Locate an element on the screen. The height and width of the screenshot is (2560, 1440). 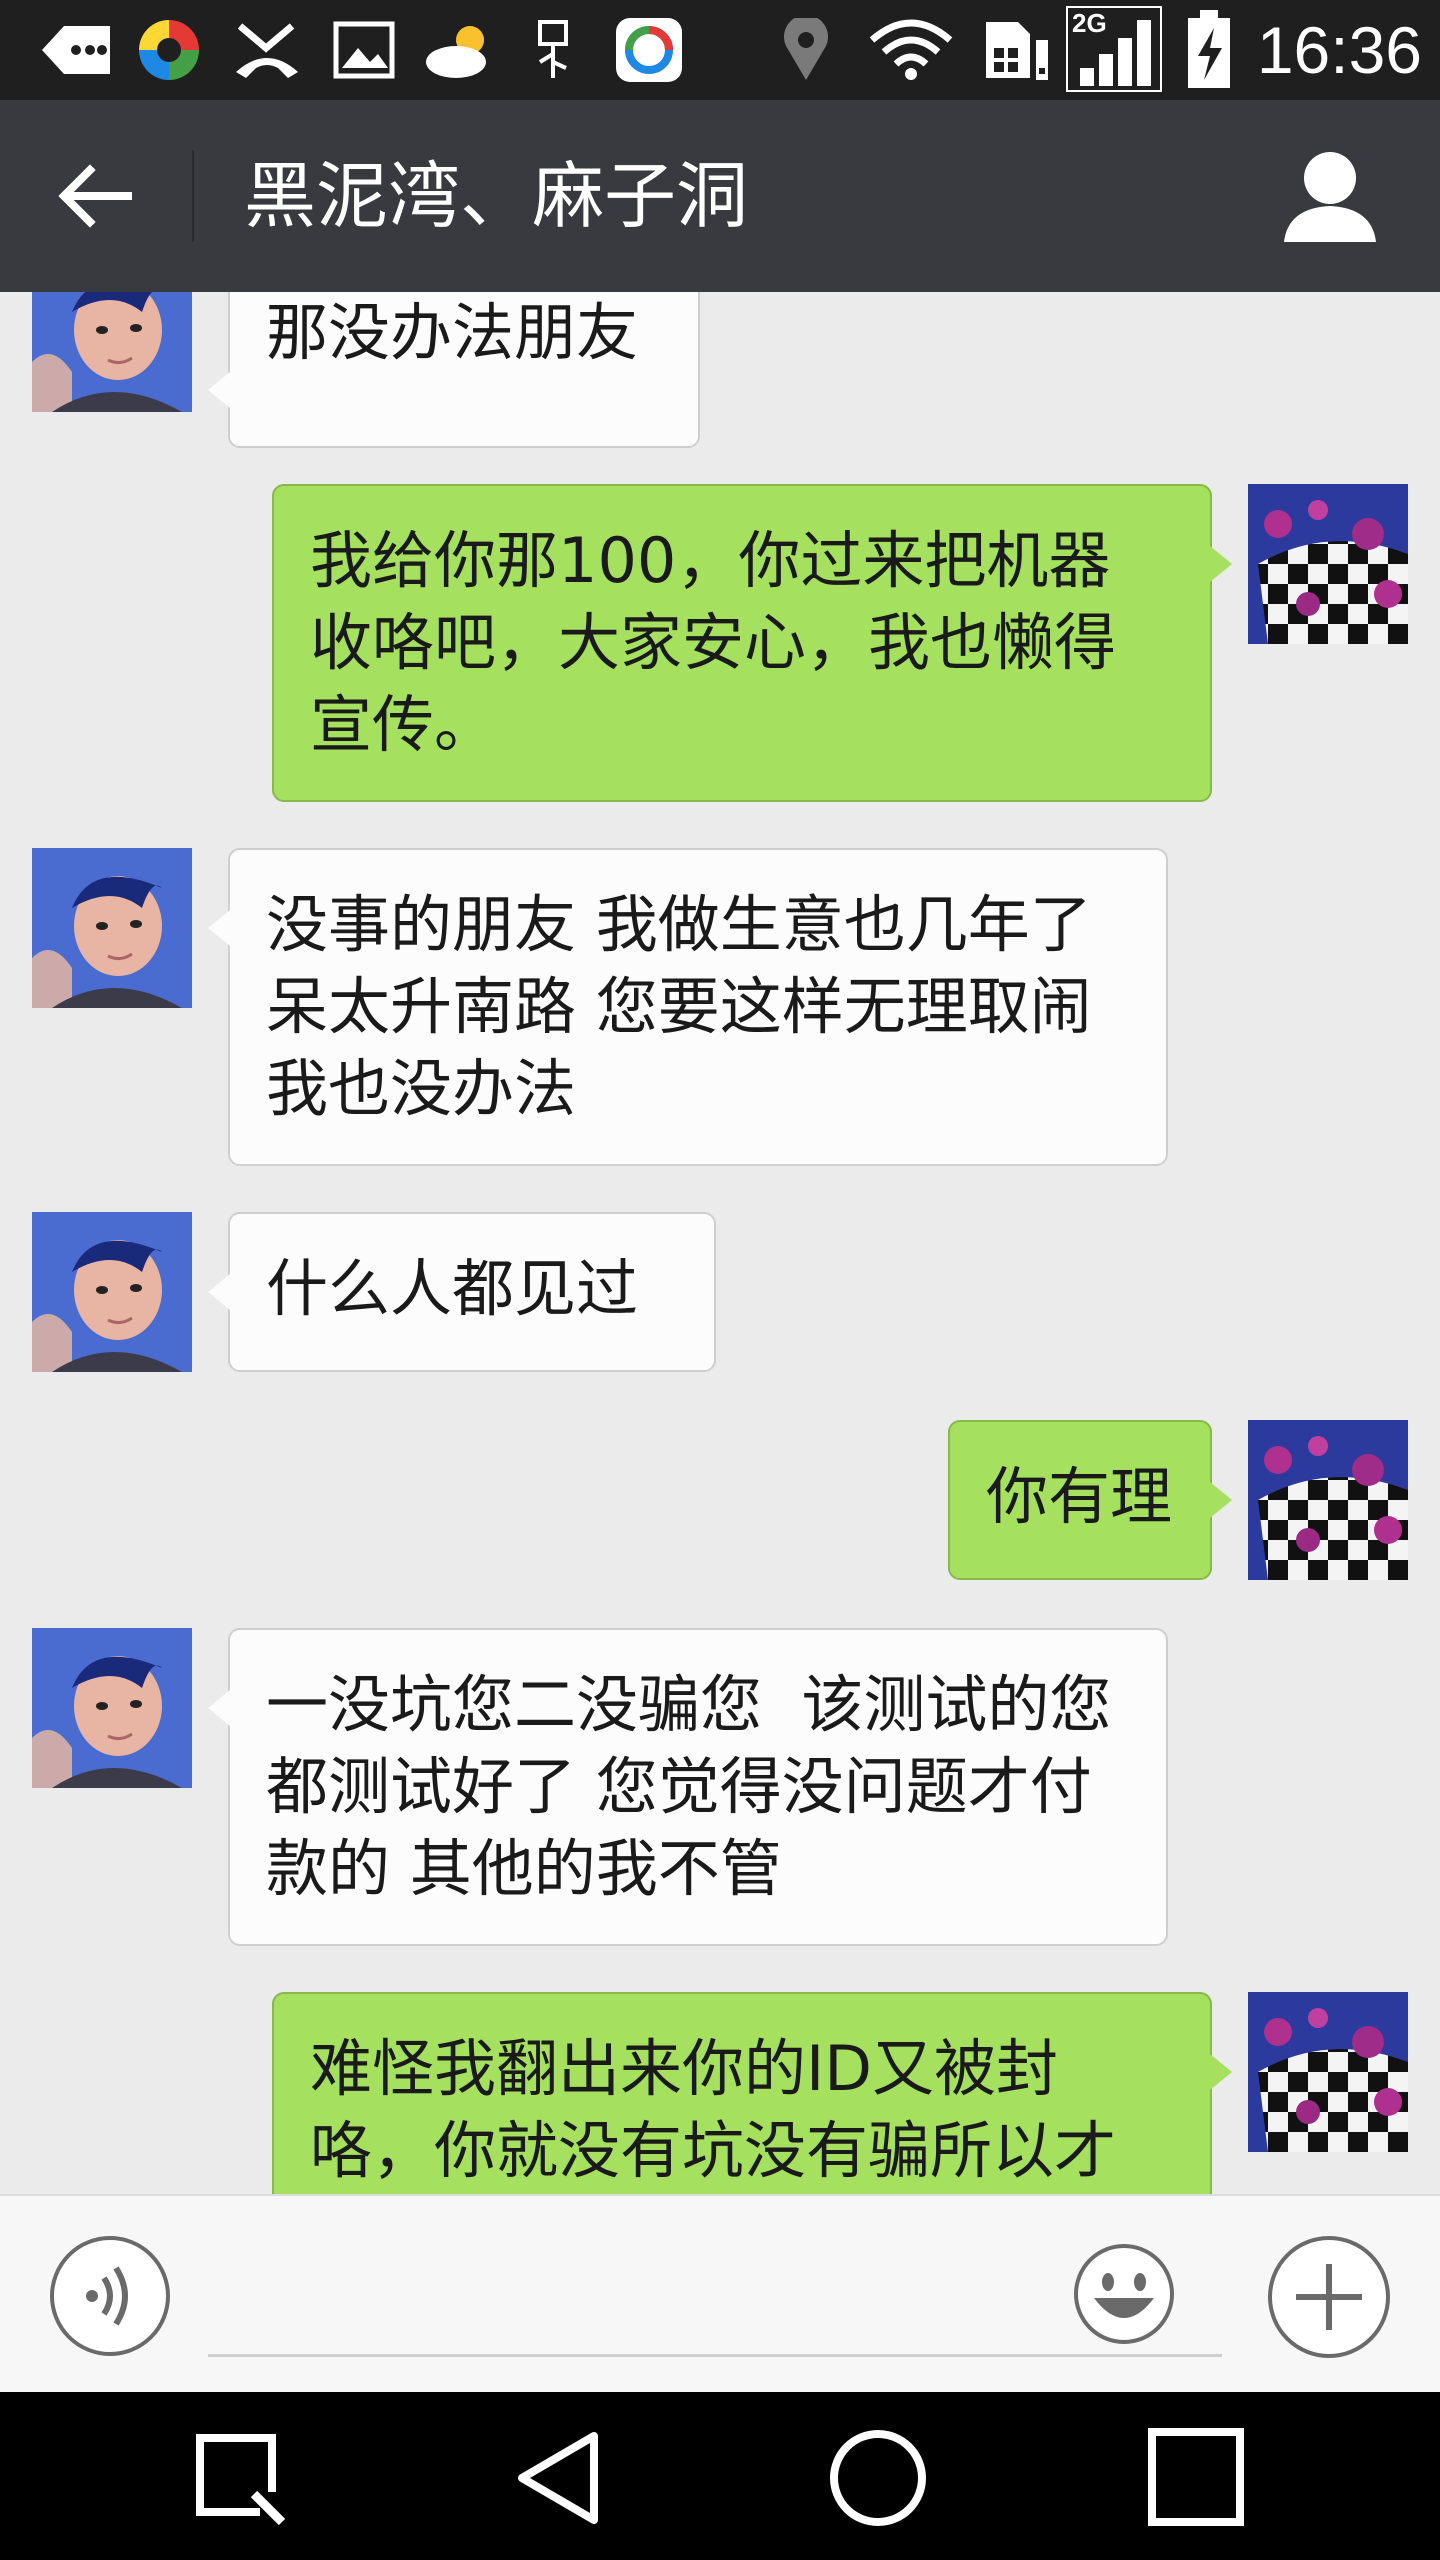
message-bubble: 难怪我翻出来你的ID又被封 咯，你就没有坑没有骗所以才 is located at coordinates (742, 2093).